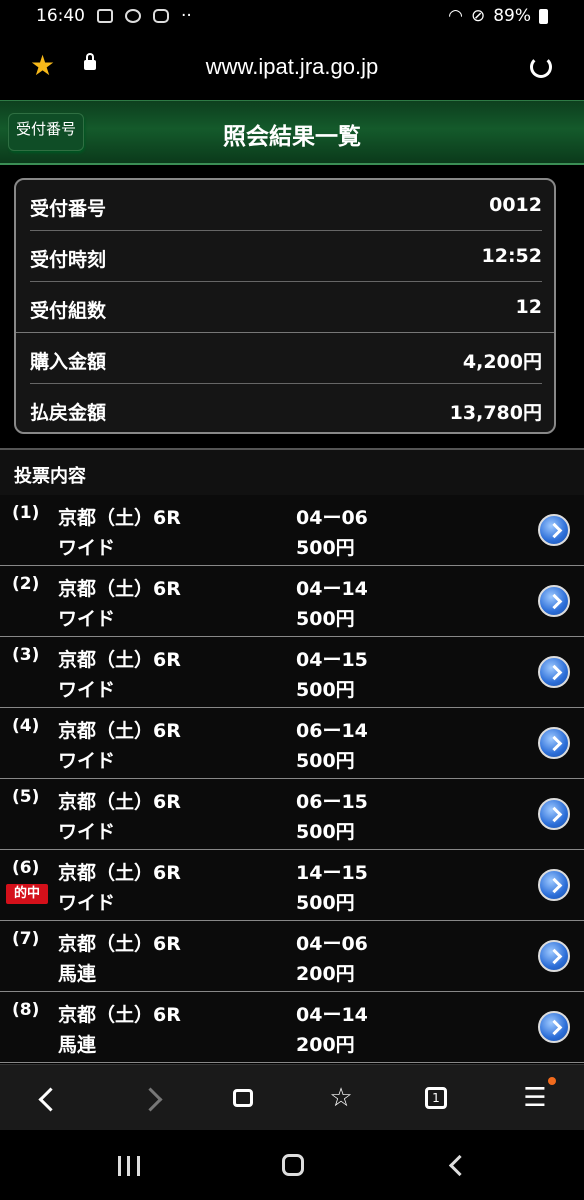 This screenshot has height=1200, width=584. What do you see at coordinates (68, 209) in the screenshot?
I see `summary-label: 受付番号` at bounding box center [68, 209].